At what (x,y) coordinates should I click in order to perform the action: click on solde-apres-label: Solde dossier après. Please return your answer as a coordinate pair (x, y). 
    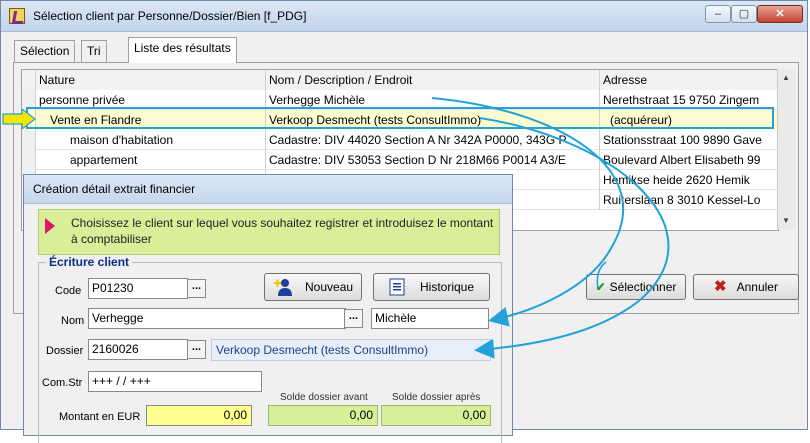
    Looking at the image, I should click on (436, 397).